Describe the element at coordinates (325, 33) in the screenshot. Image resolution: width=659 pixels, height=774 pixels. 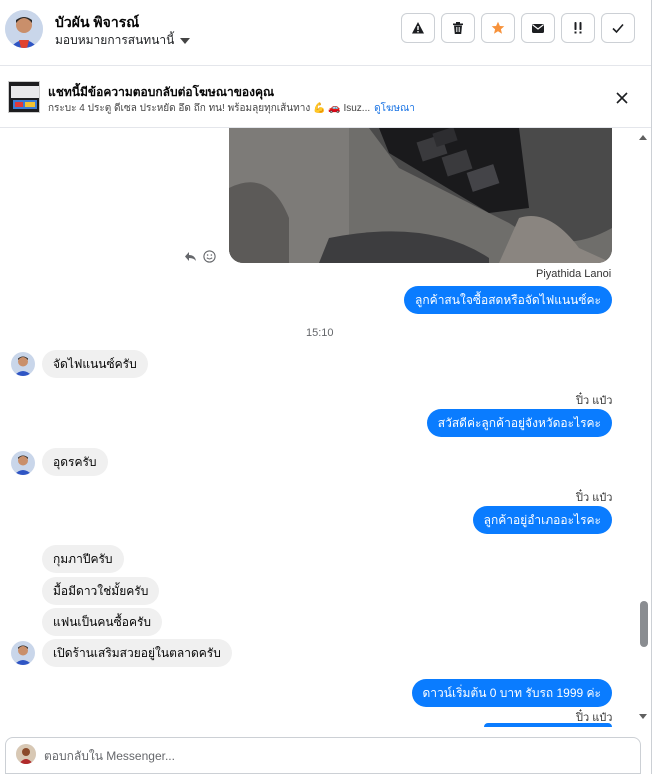
I see `conversation-header: บัวผัน พิจารณ์ มอบหมายการสนทนานี้` at that location.